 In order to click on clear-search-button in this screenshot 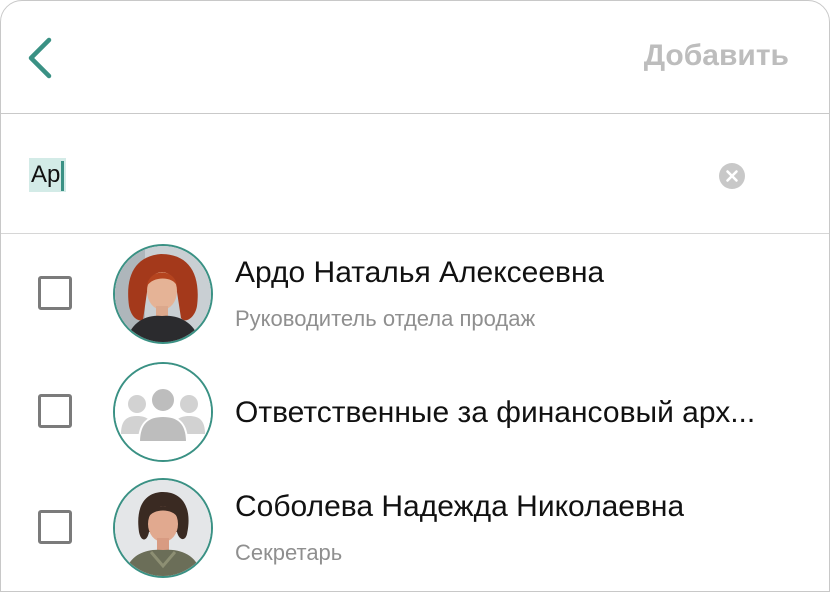, I will do `click(732, 176)`.